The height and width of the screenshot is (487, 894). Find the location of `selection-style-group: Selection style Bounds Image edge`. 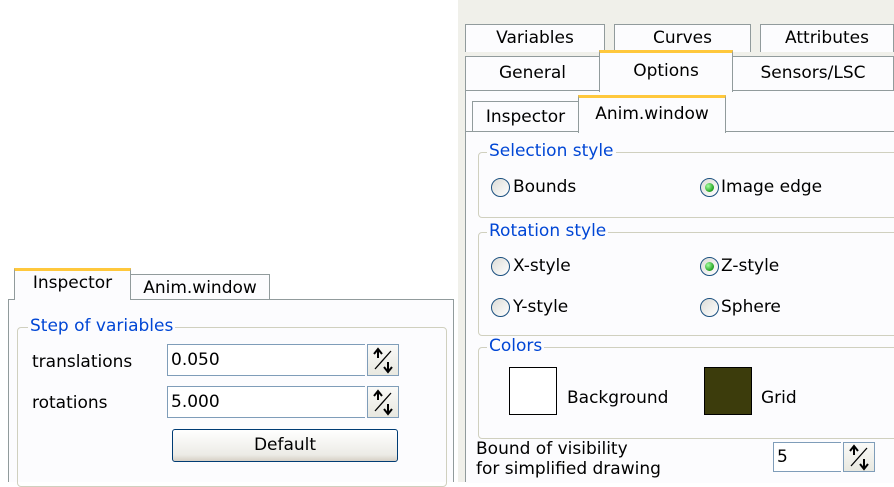

selection-style-group: Selection style Bounds Image edge is located at coordinates (686, 179).